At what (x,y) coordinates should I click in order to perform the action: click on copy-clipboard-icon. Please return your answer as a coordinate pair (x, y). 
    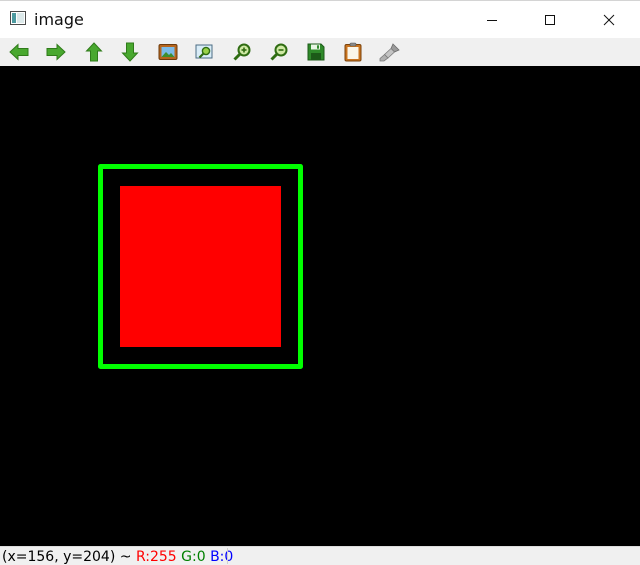
    Looking at the image, I should click on (353, 52).